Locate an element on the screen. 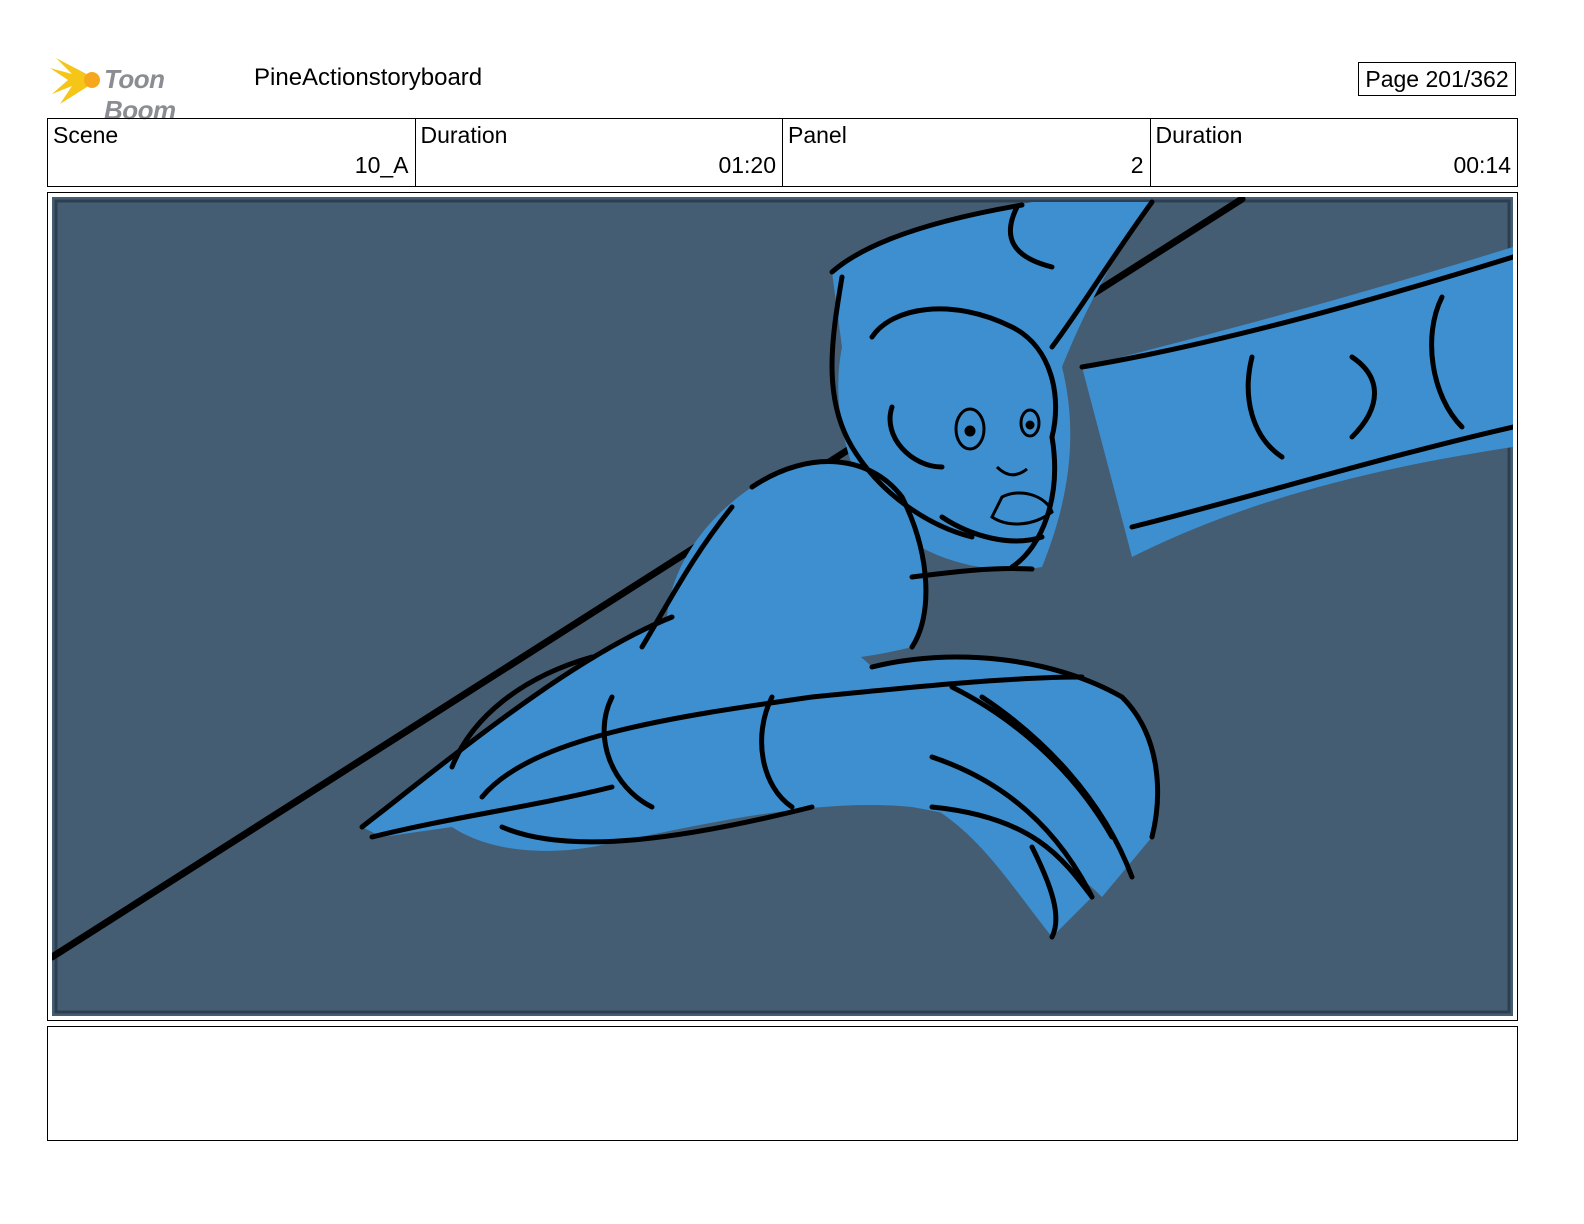  scene-duration-value: 01:20 is located at coordinates (747, 165).